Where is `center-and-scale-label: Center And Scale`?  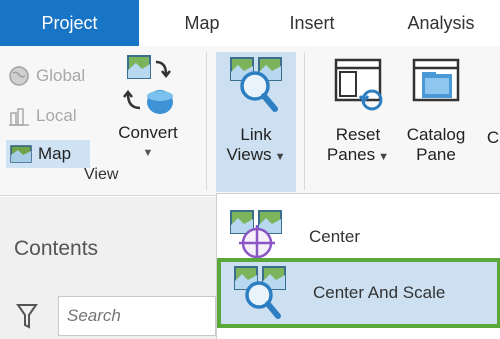 center-and-scale-label: Center And Scale is located at coordinates (379, 292).